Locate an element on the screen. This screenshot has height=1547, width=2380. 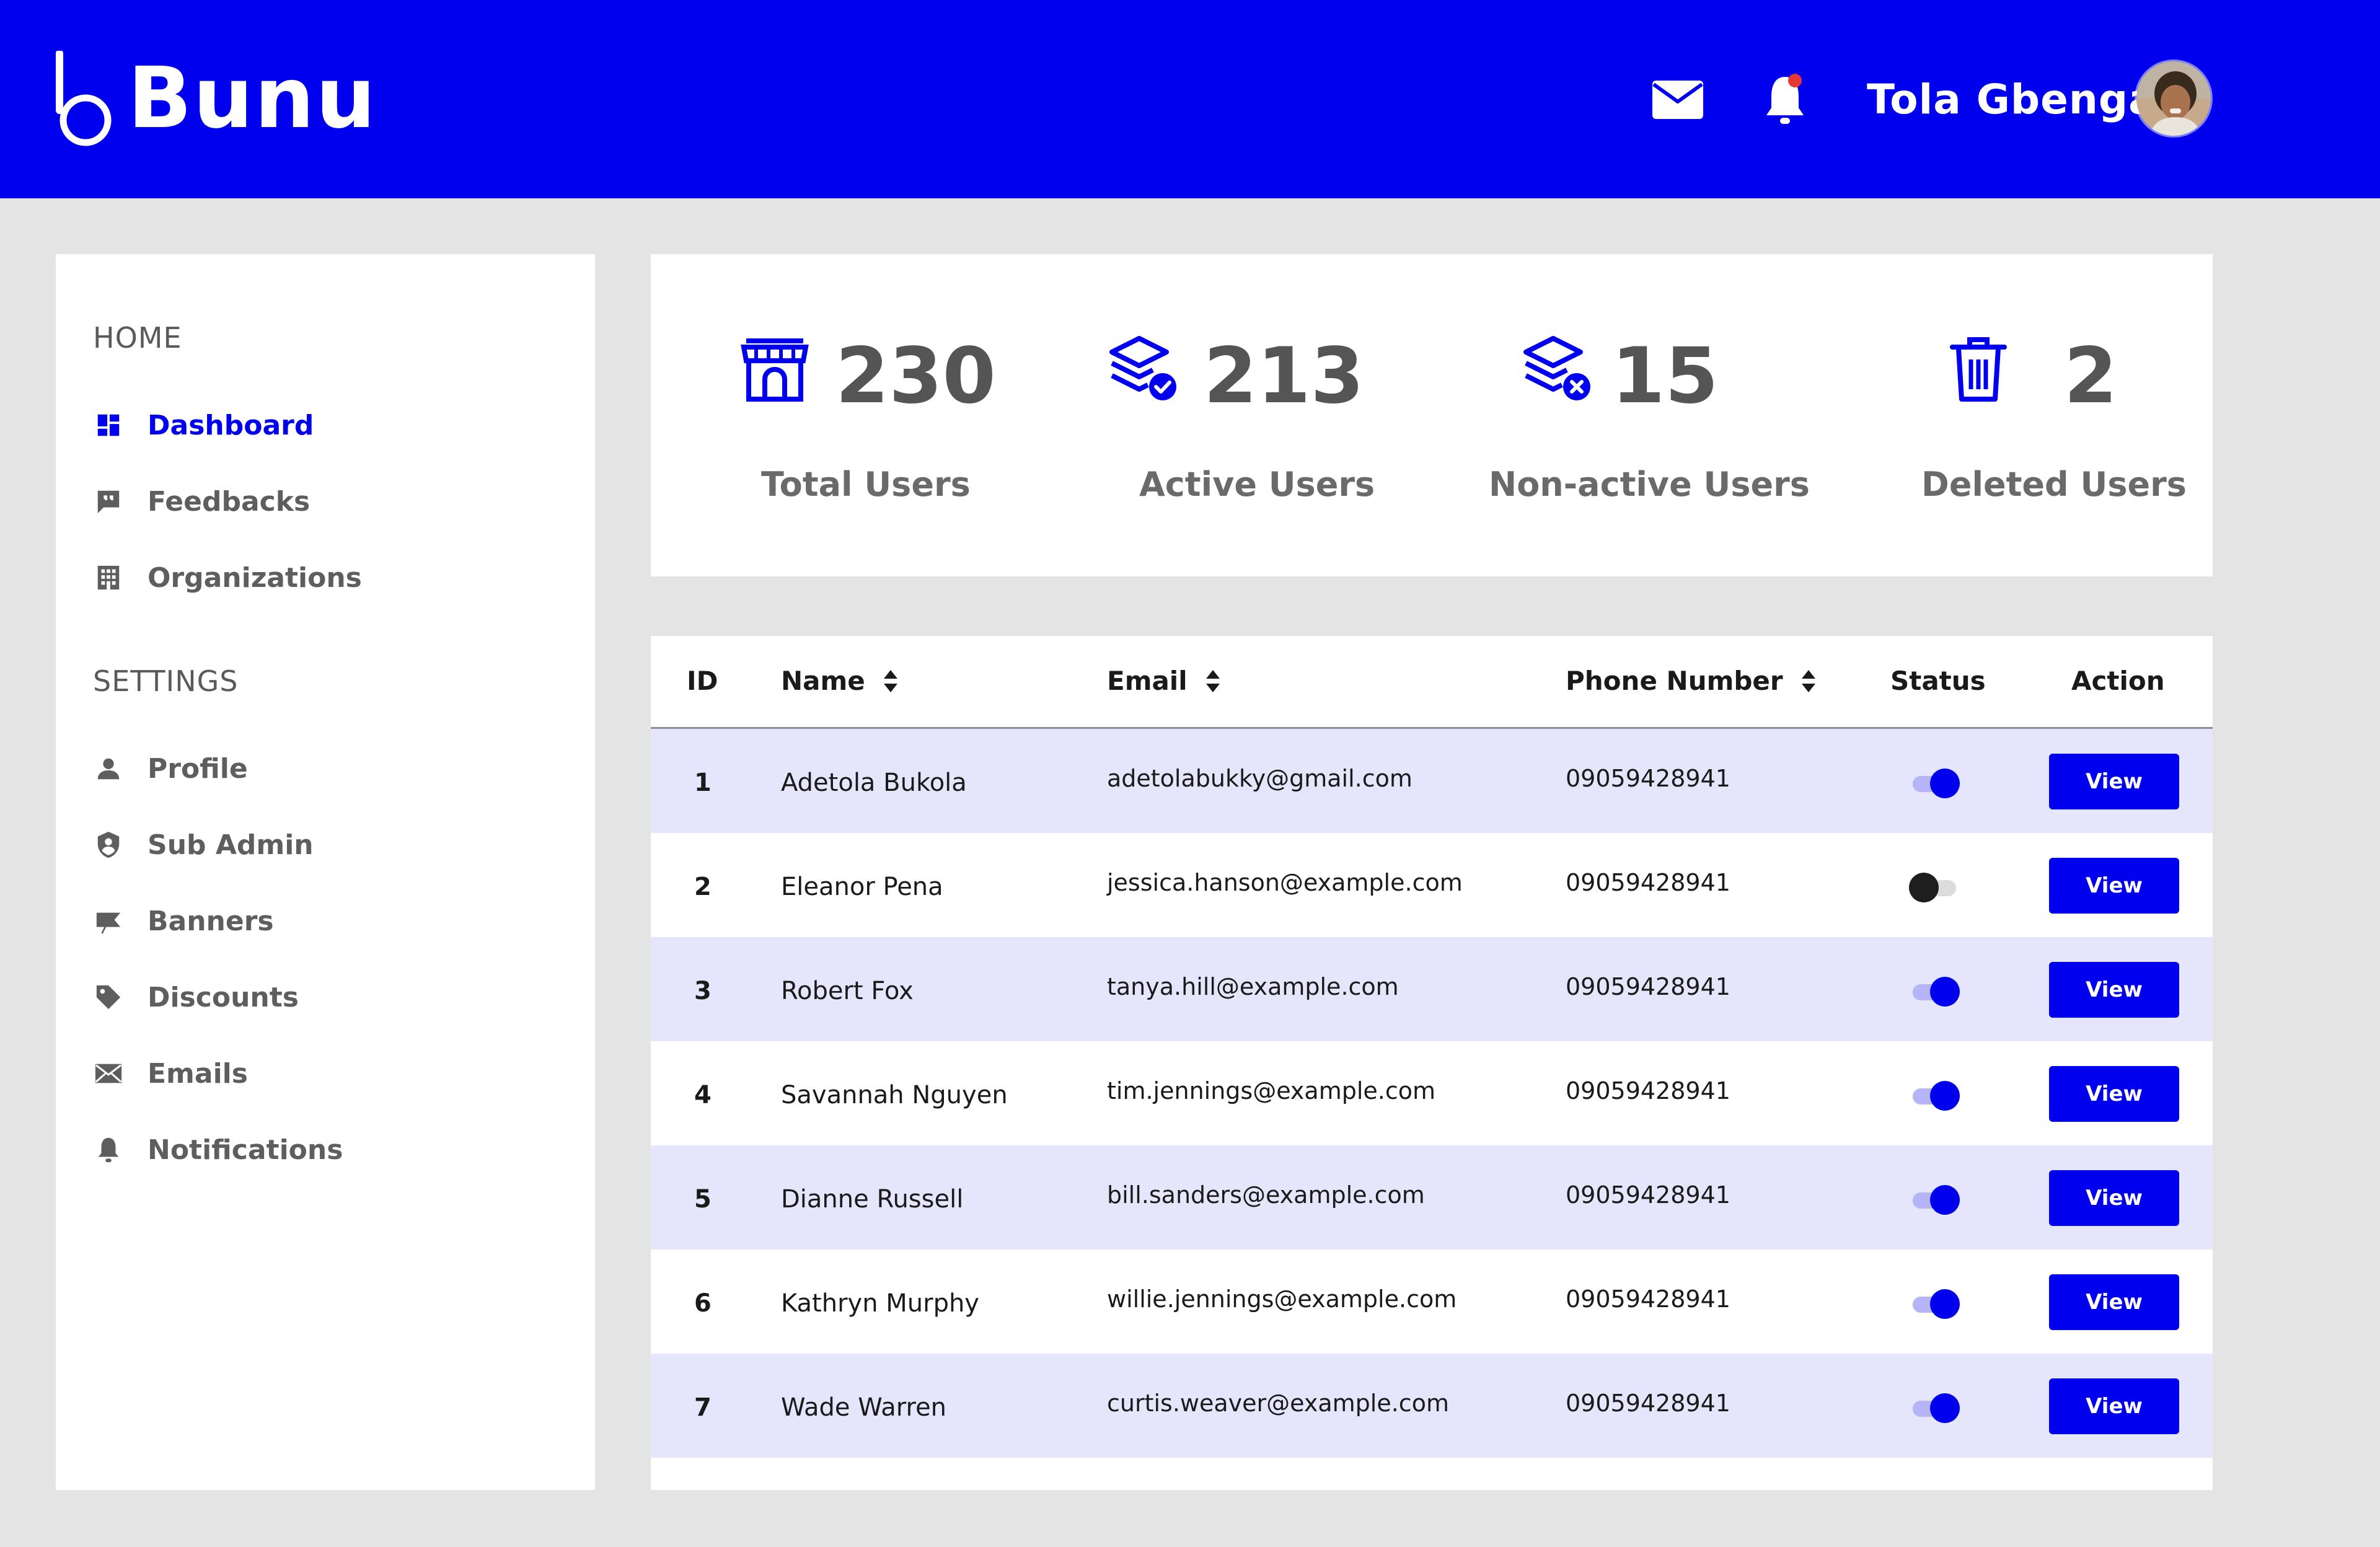
sidebar-item-label: Profile is located at coordinates (198, 768).